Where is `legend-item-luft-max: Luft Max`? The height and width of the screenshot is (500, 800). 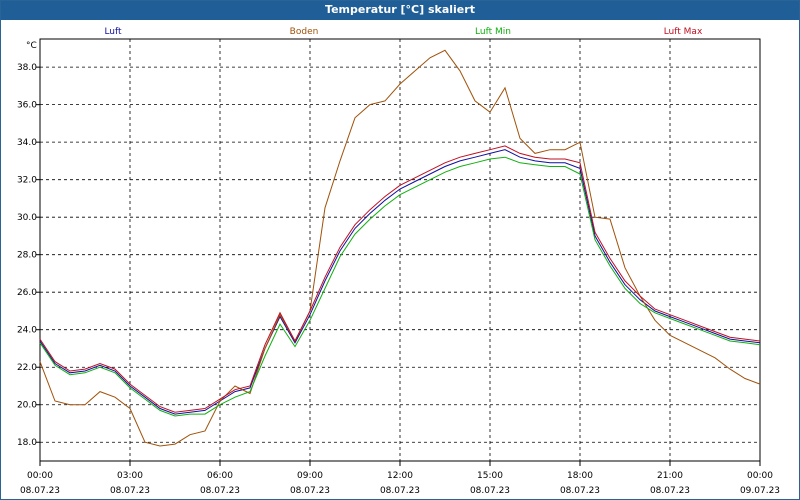
legend-item-luft-max: Luft Max is located at coordinates (683, 32).